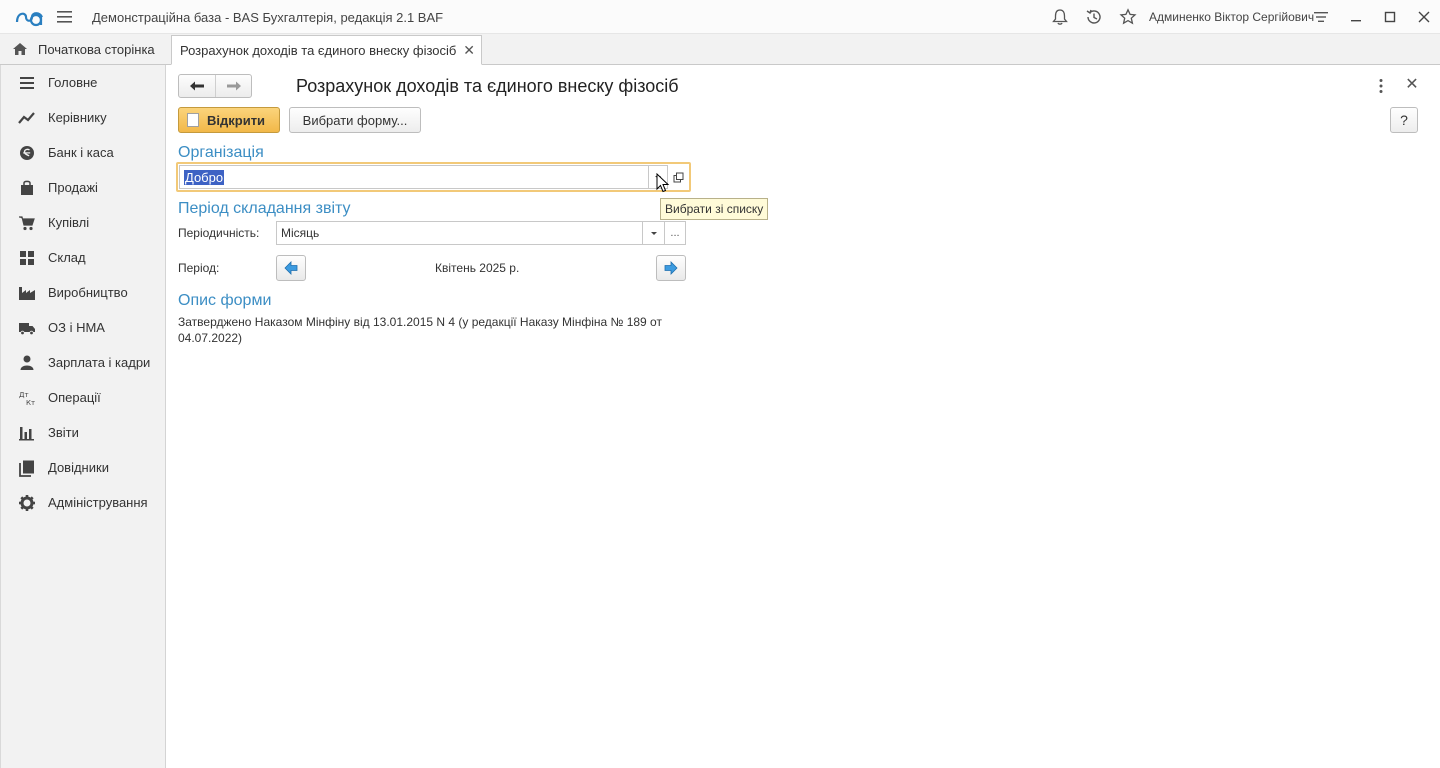  I want to click on periodicity-input: Місяць, so click(459, 233).